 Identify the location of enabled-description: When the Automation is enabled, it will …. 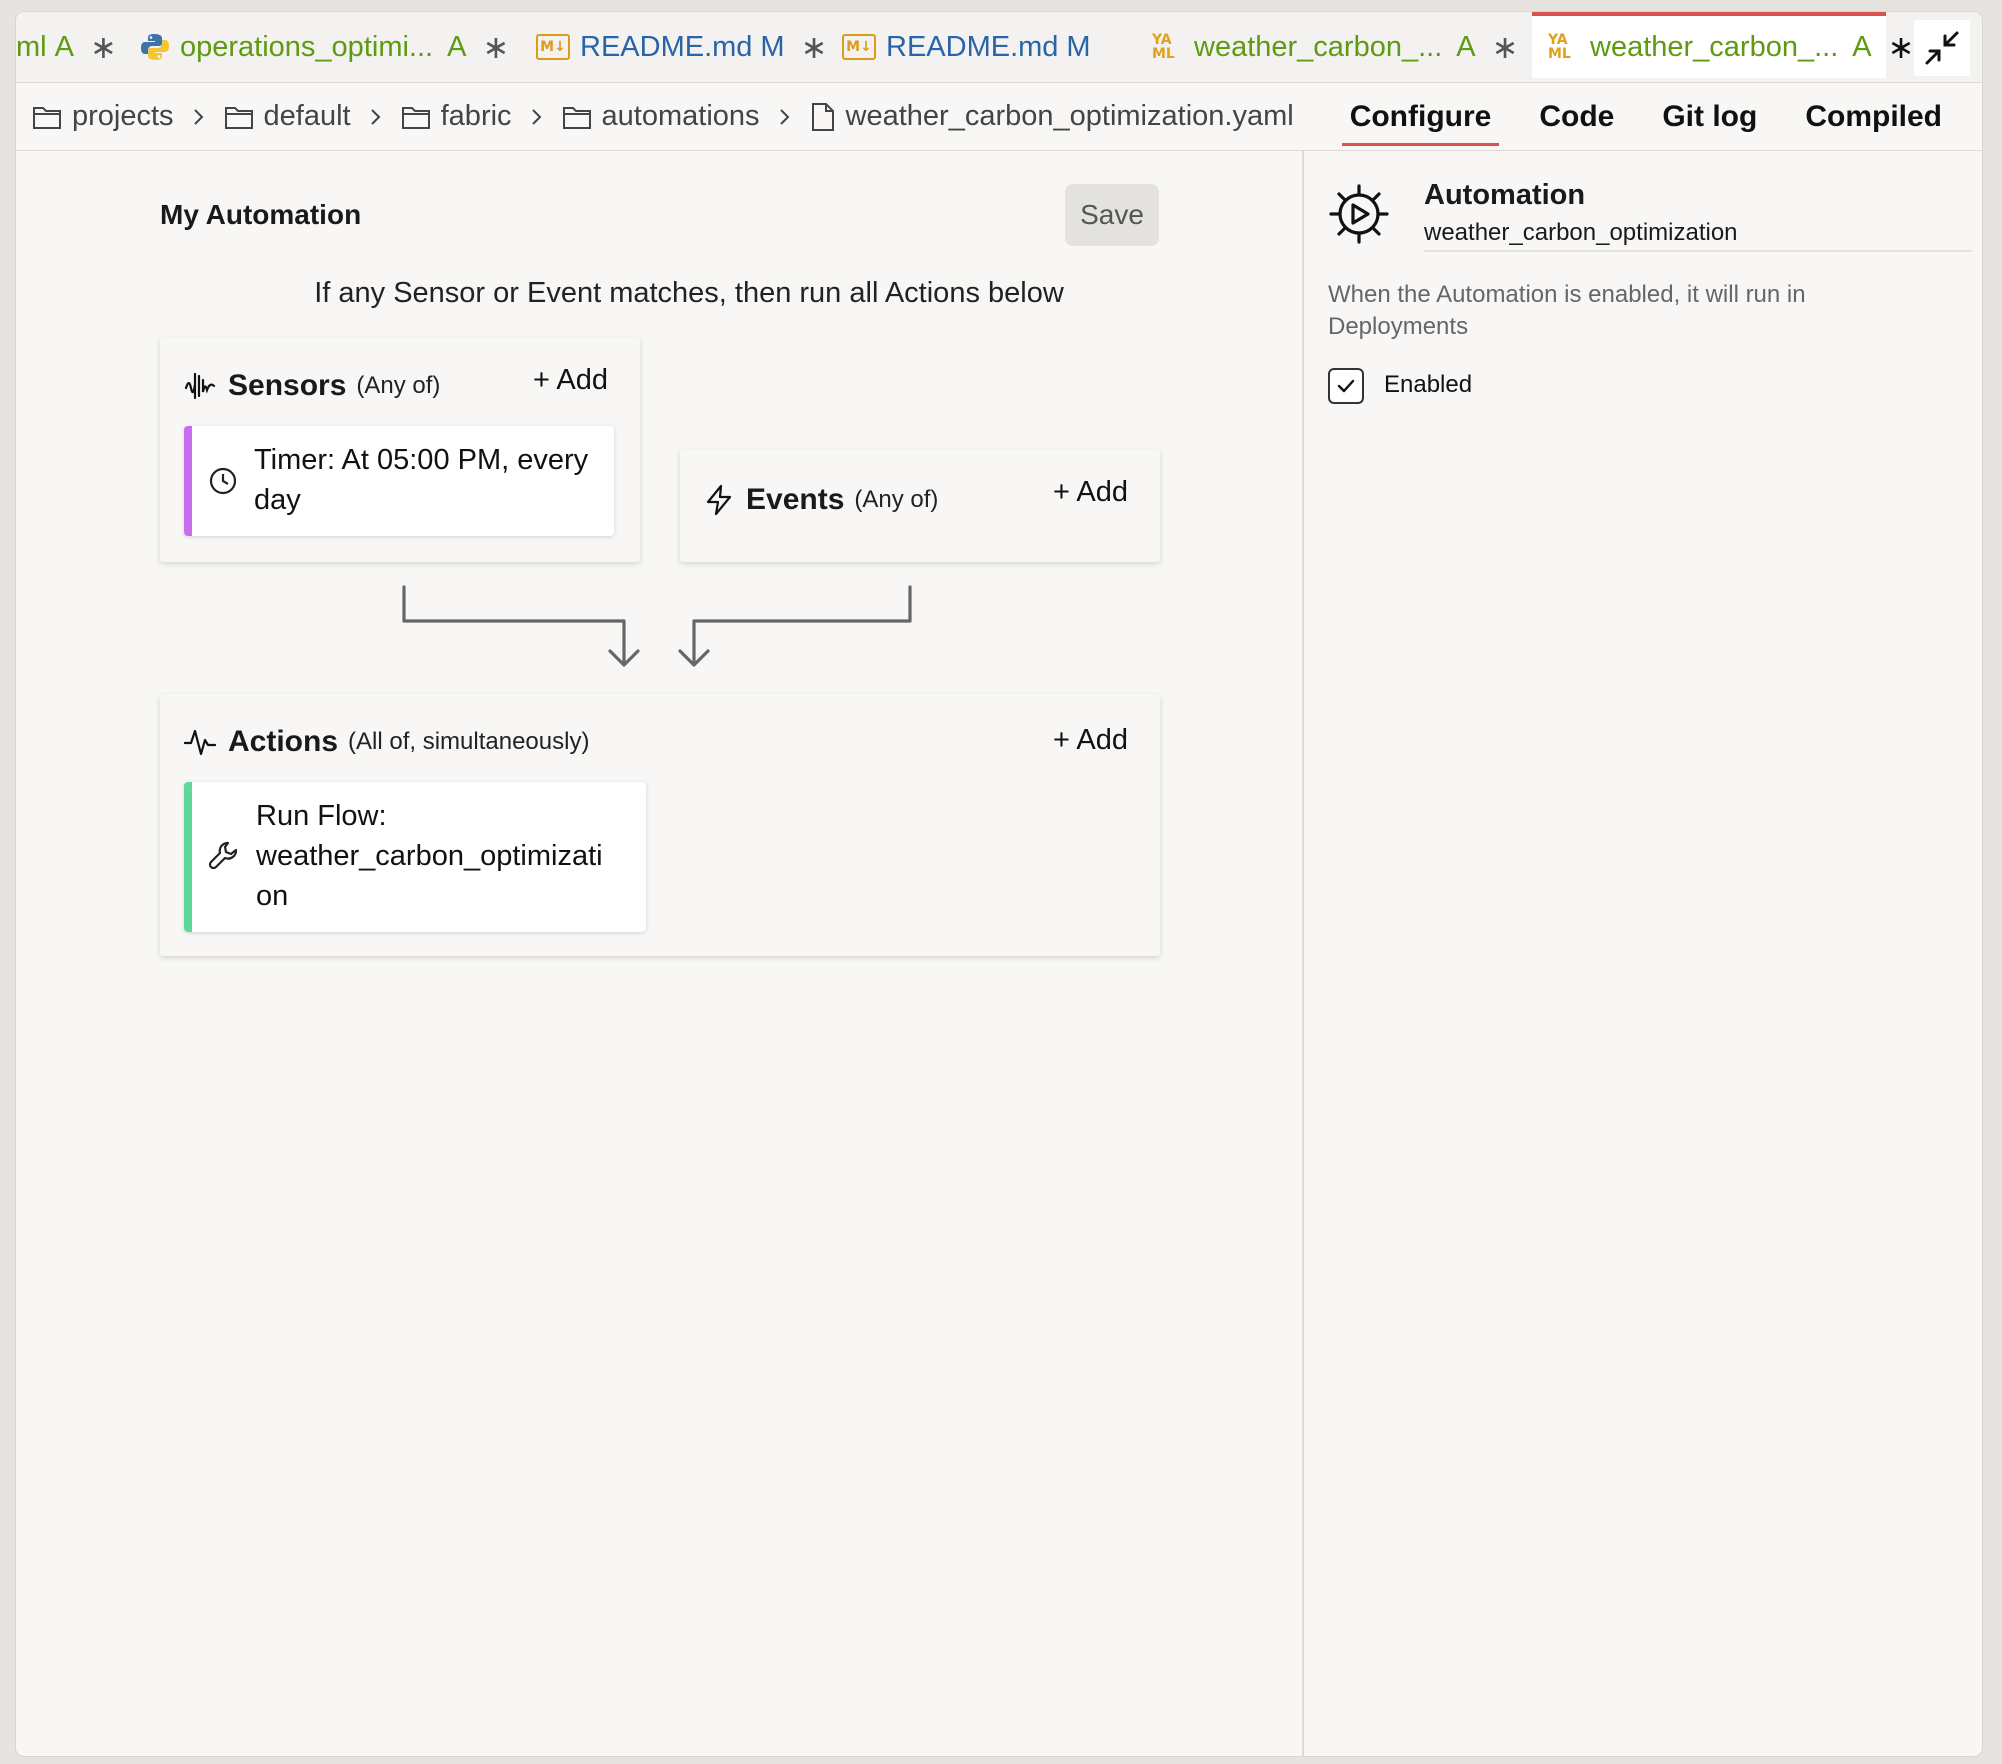
(1567, 310).